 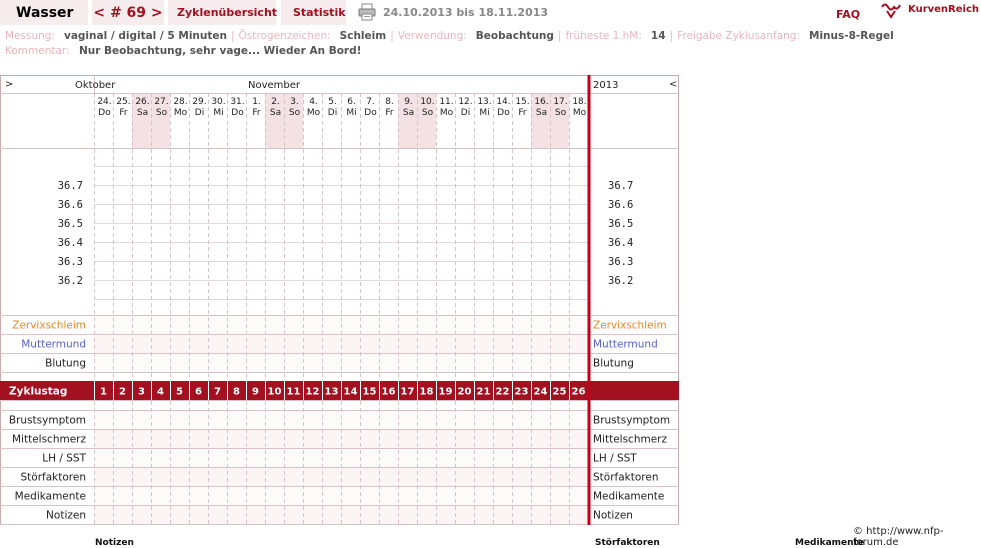 What do you see at coordinates (541, 392) in the screenshot?
I see `cycle-day-number: 24` at bounding box center [541, 392].